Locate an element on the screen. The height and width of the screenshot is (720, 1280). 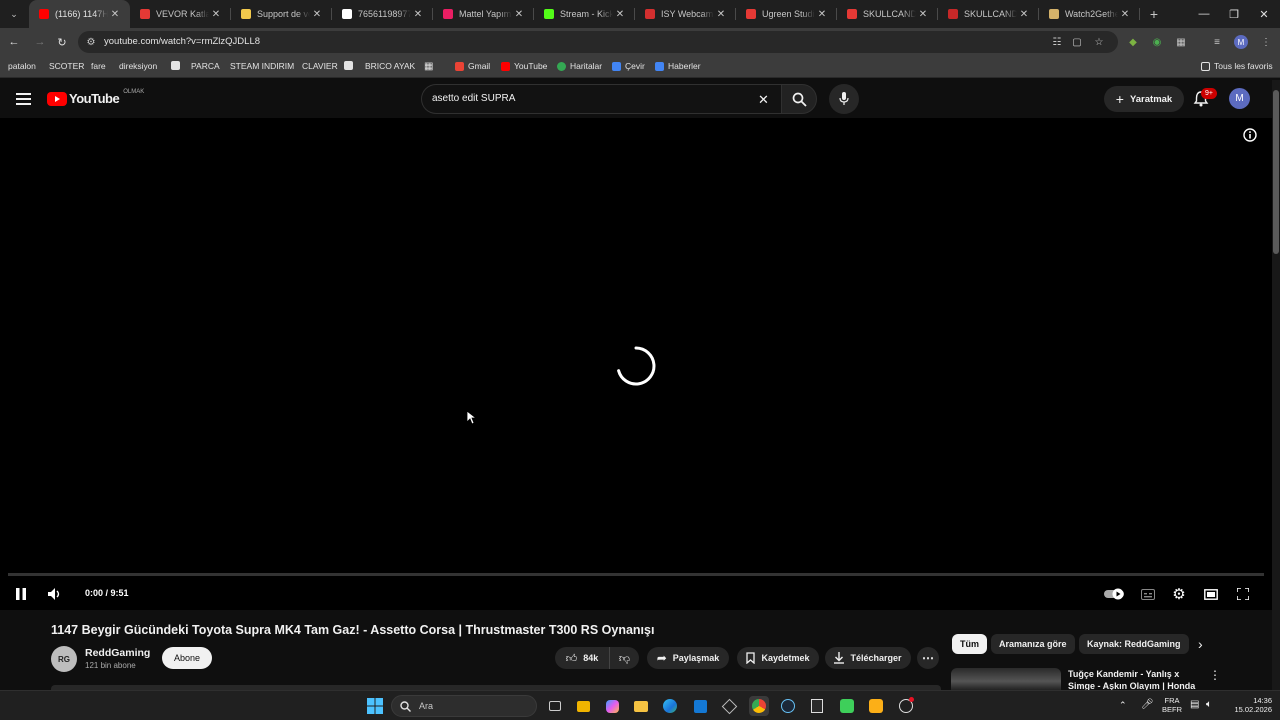
fullscreen-button is located at coordinates (1243, 594).